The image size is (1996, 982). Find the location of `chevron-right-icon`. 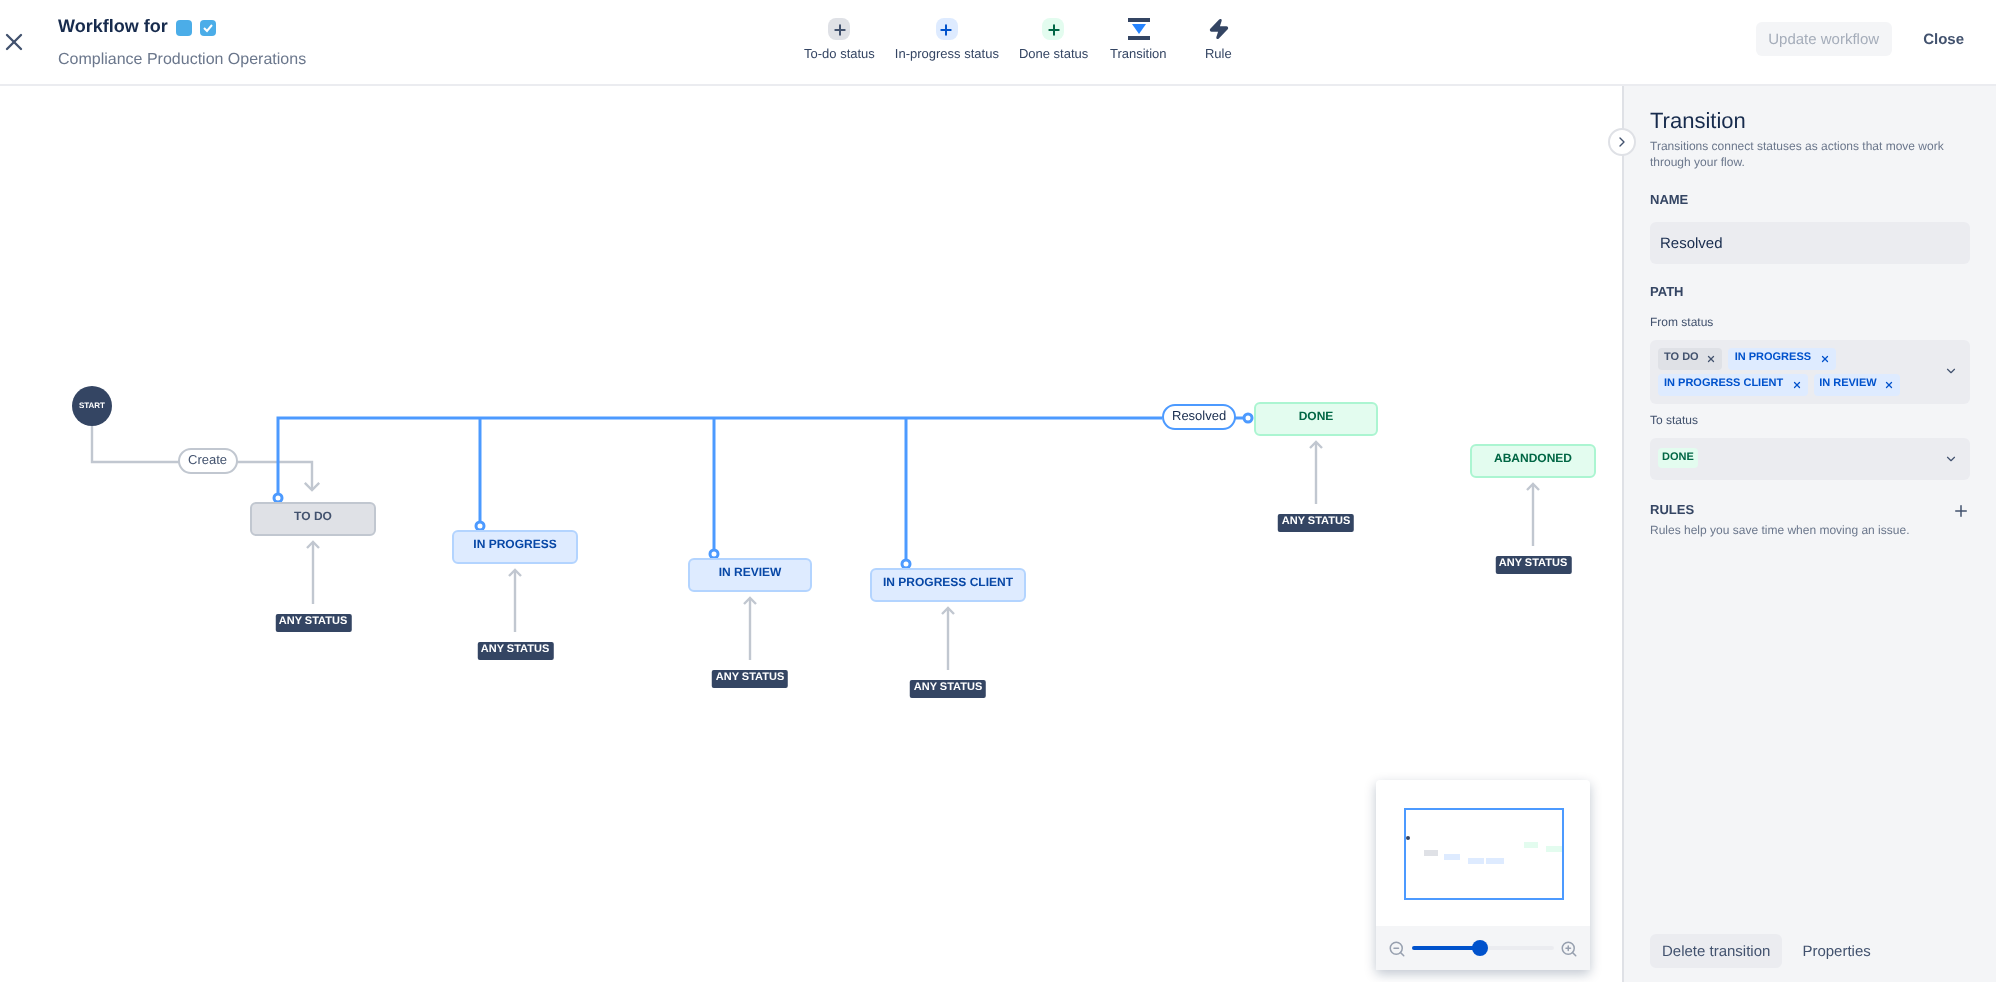

chevron-right-icon is located at coordinates (1622, 142).